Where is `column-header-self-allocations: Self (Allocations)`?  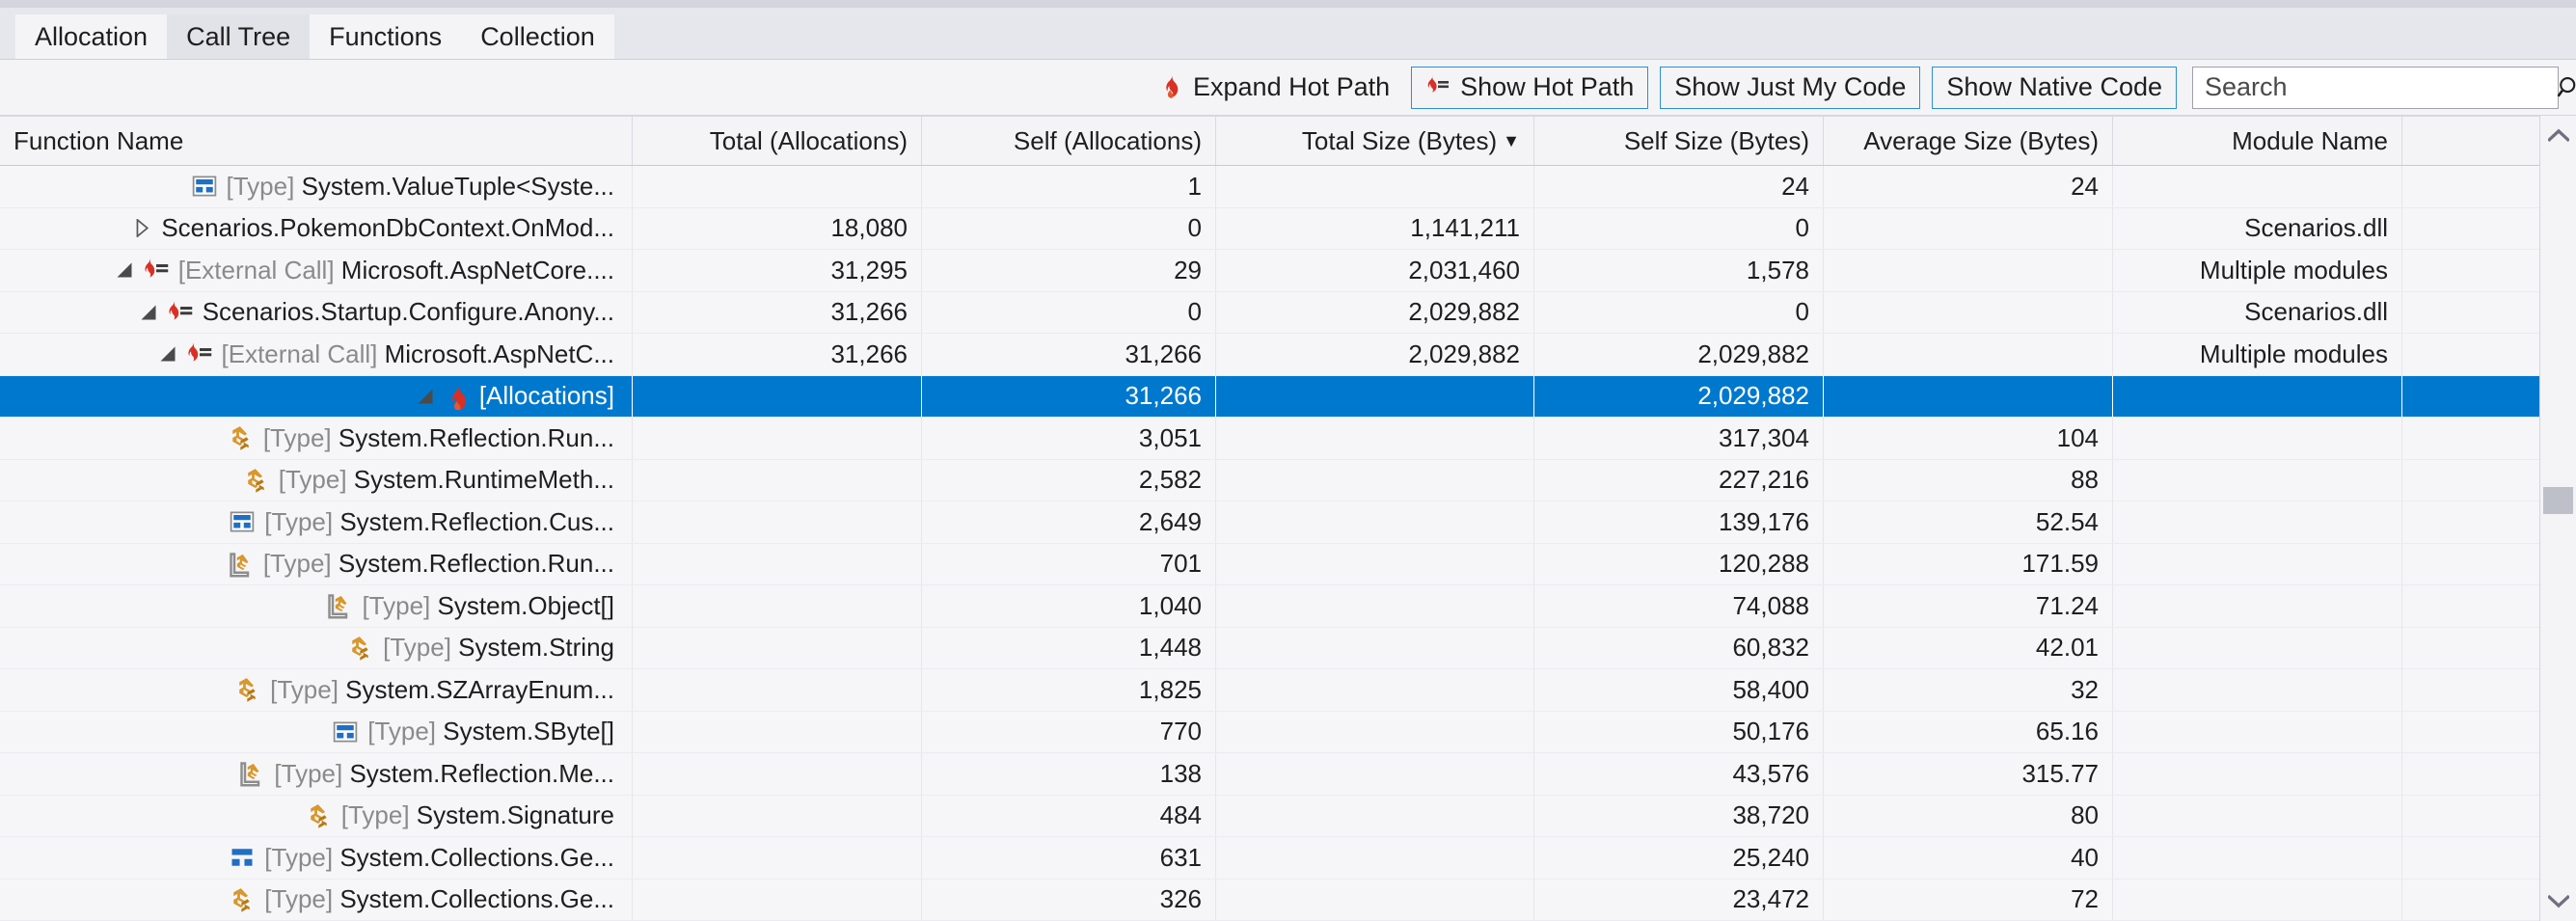
column-header-self-allocations: Self (Allocations) is located at coordinates (1069, 141).